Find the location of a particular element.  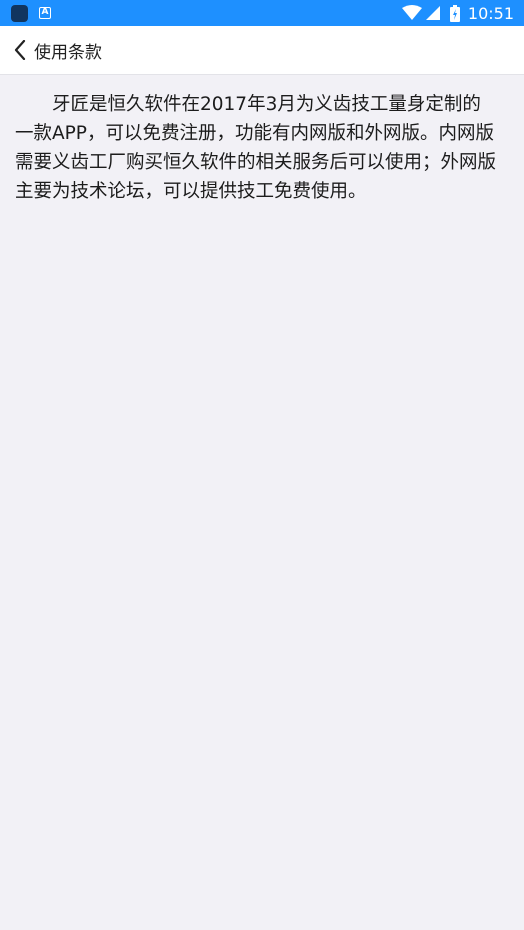

clock-time: 10:51 is located at coordinates (490, 13).